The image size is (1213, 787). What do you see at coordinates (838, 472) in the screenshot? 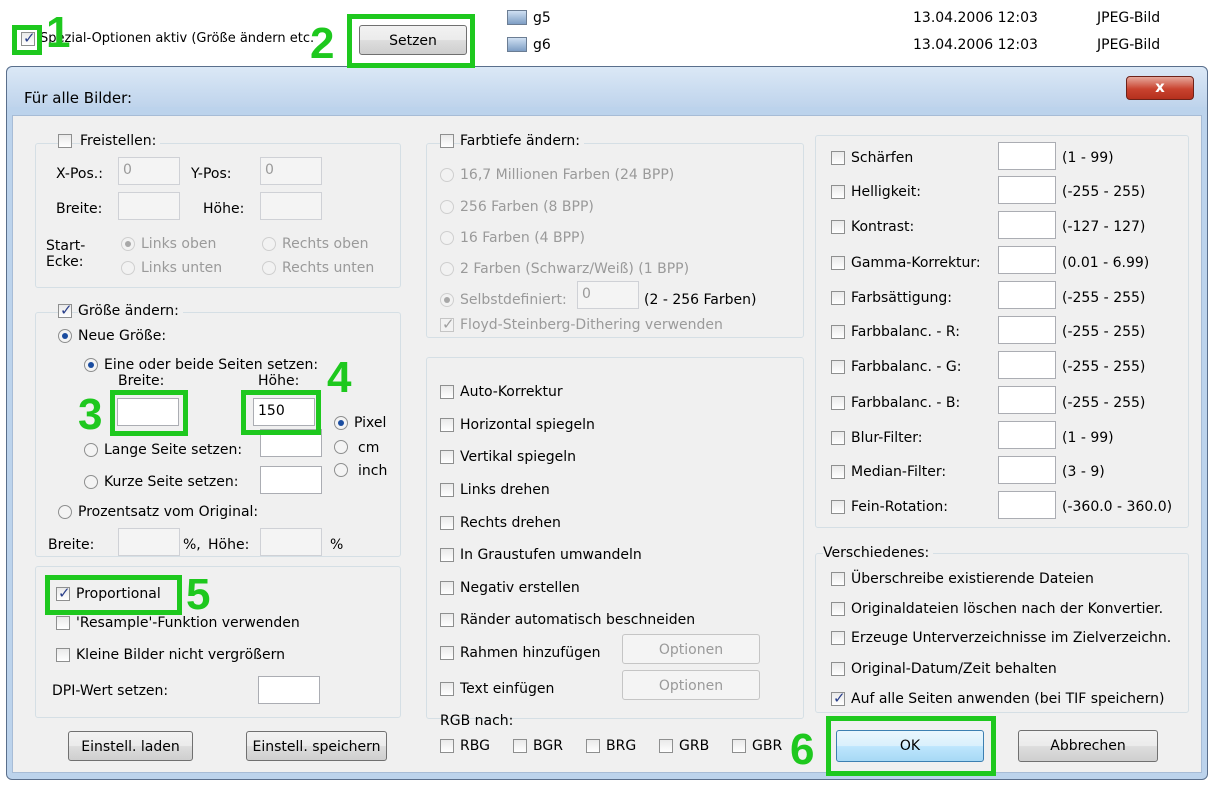
I see `median-checkbox` at bounding box center [838, 472].